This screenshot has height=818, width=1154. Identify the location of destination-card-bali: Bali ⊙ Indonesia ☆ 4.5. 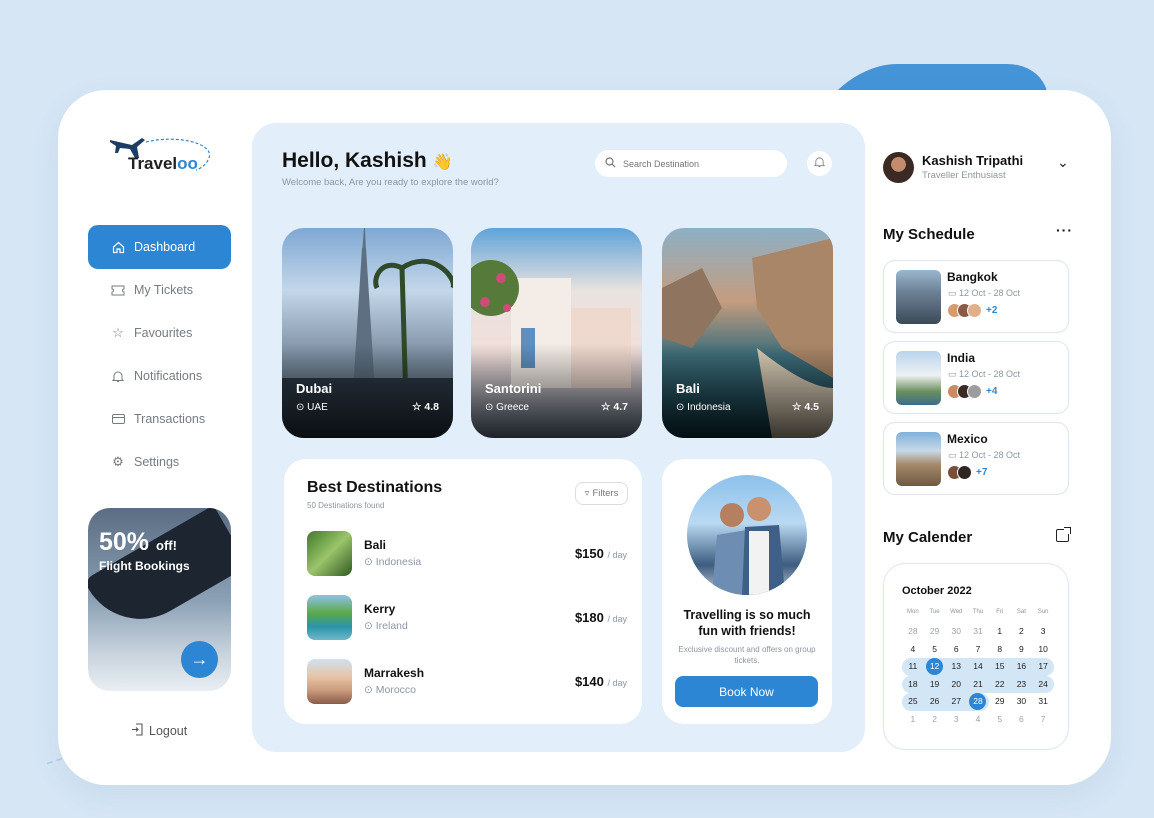
(747, 333).